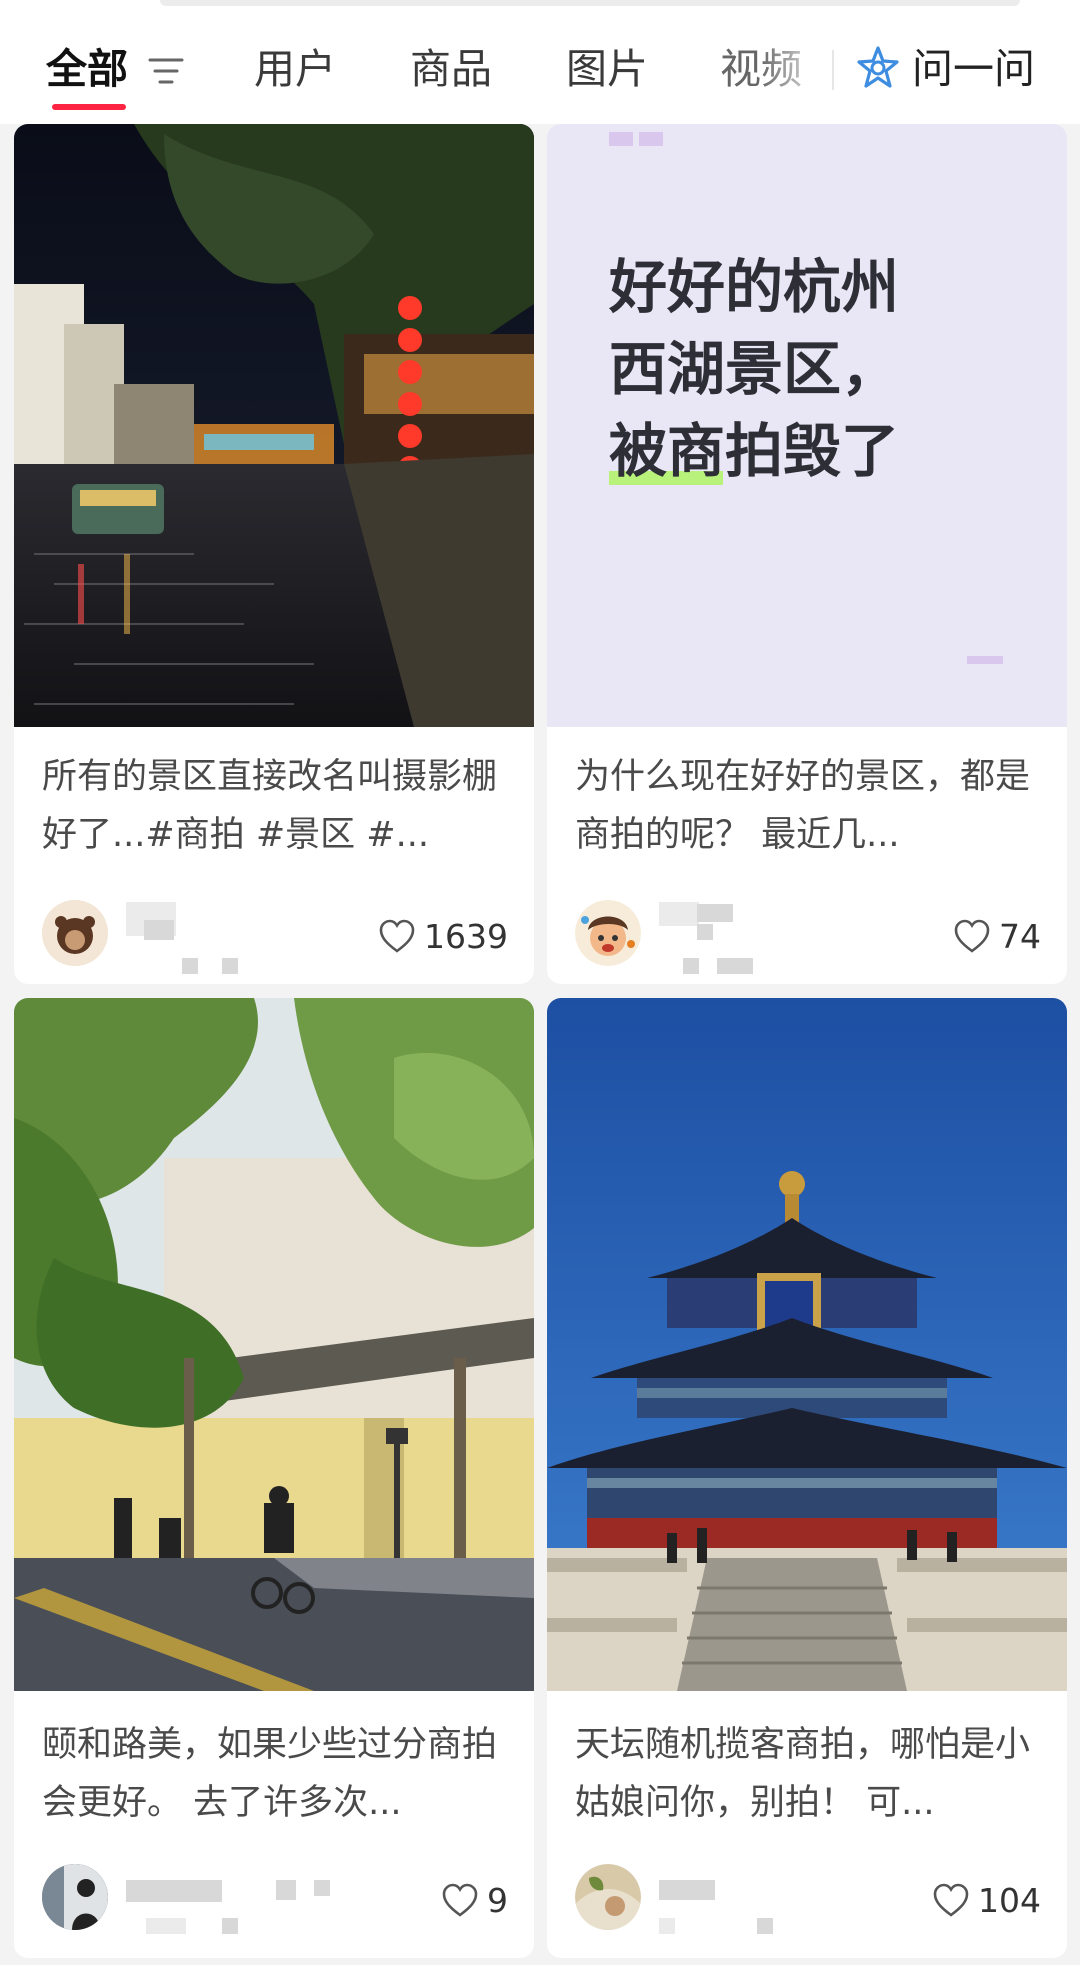 The width and height of the screenshot is (1080, 1965). What do you see at coordinates (451, 69) in the screenshot?
I see `tab-products: 商品` at bounding box center [451, 69].